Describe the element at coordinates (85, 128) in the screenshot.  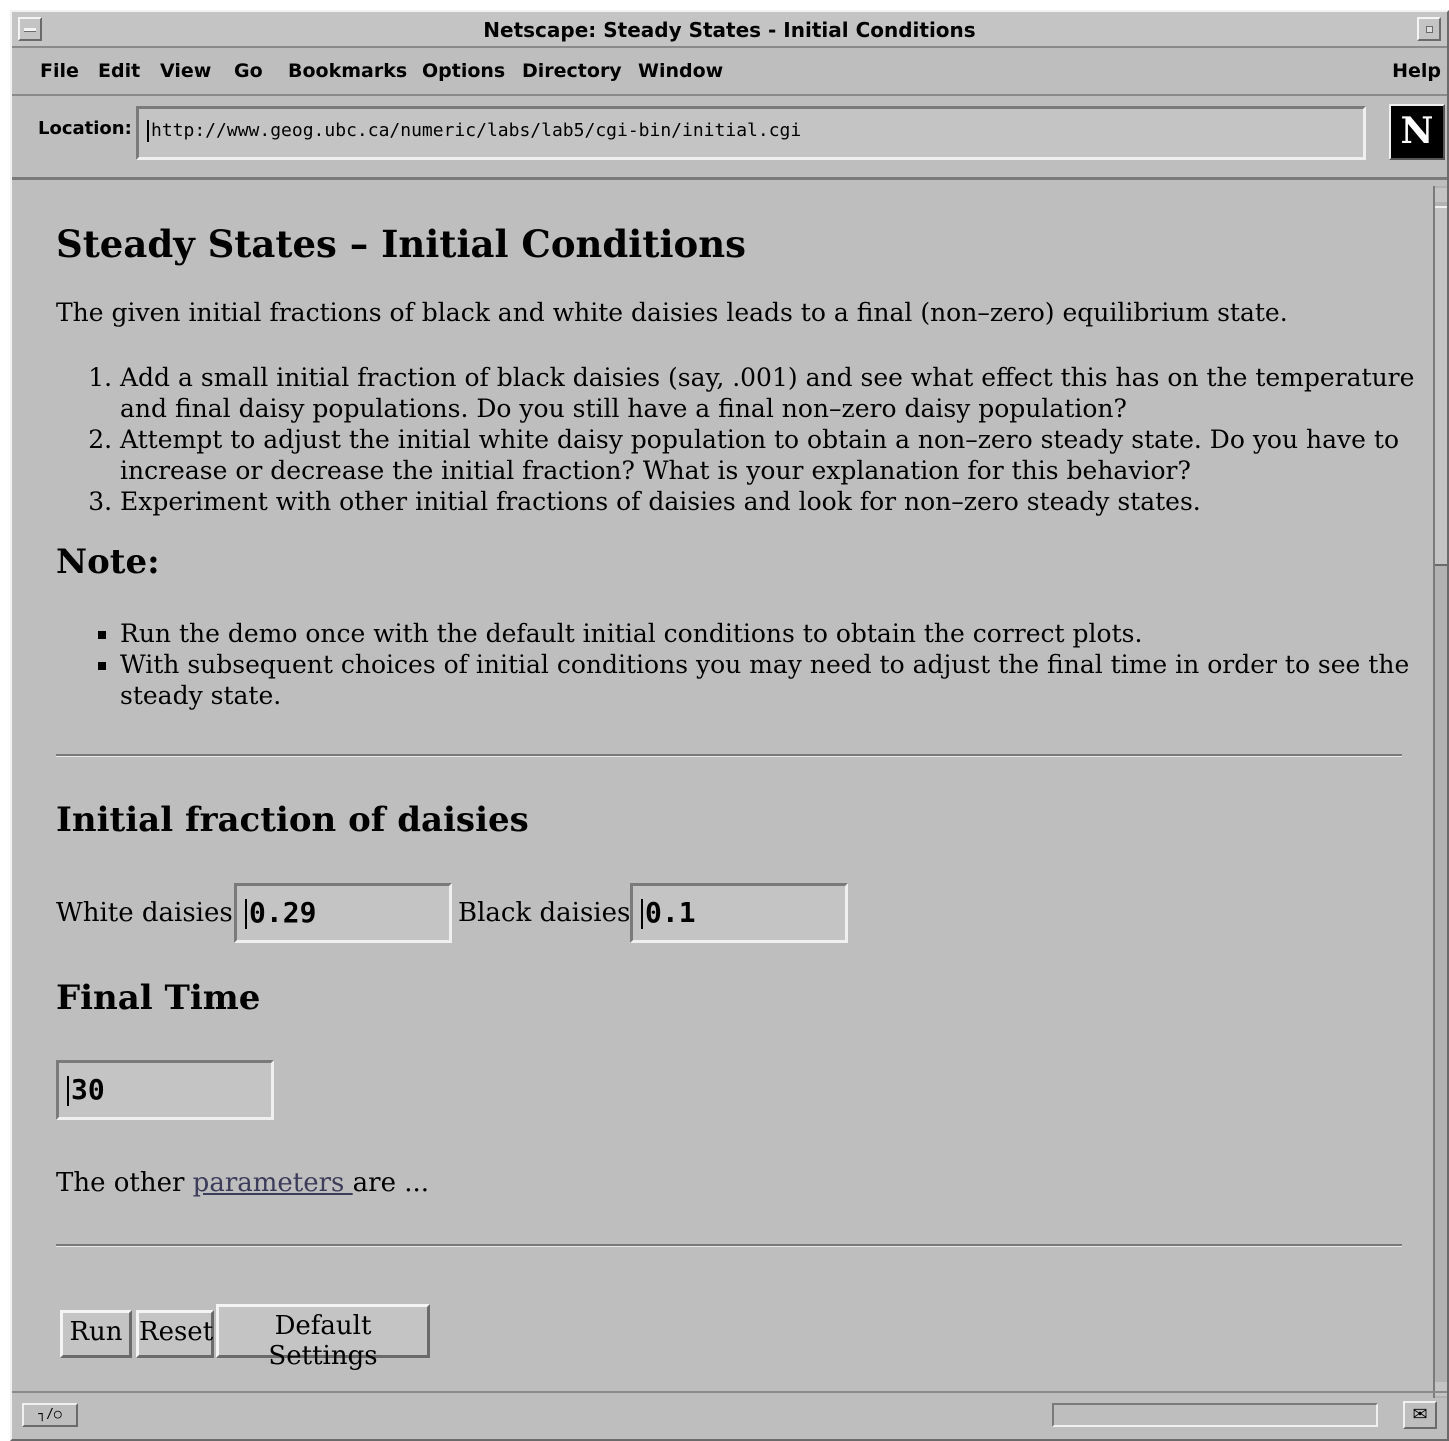
I see `location-label: Location:` at that location.